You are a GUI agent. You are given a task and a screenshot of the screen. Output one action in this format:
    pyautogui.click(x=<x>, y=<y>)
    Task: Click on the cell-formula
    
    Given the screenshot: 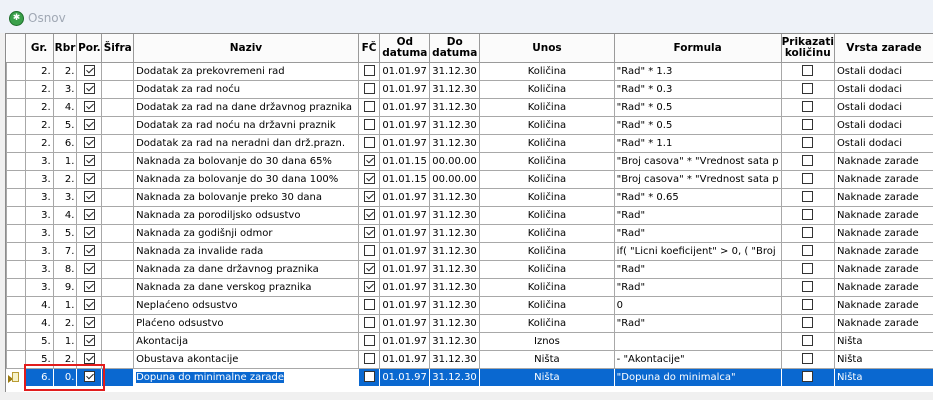 What is the action you would take?
    pyautogui.click(x=697, y=341)
    